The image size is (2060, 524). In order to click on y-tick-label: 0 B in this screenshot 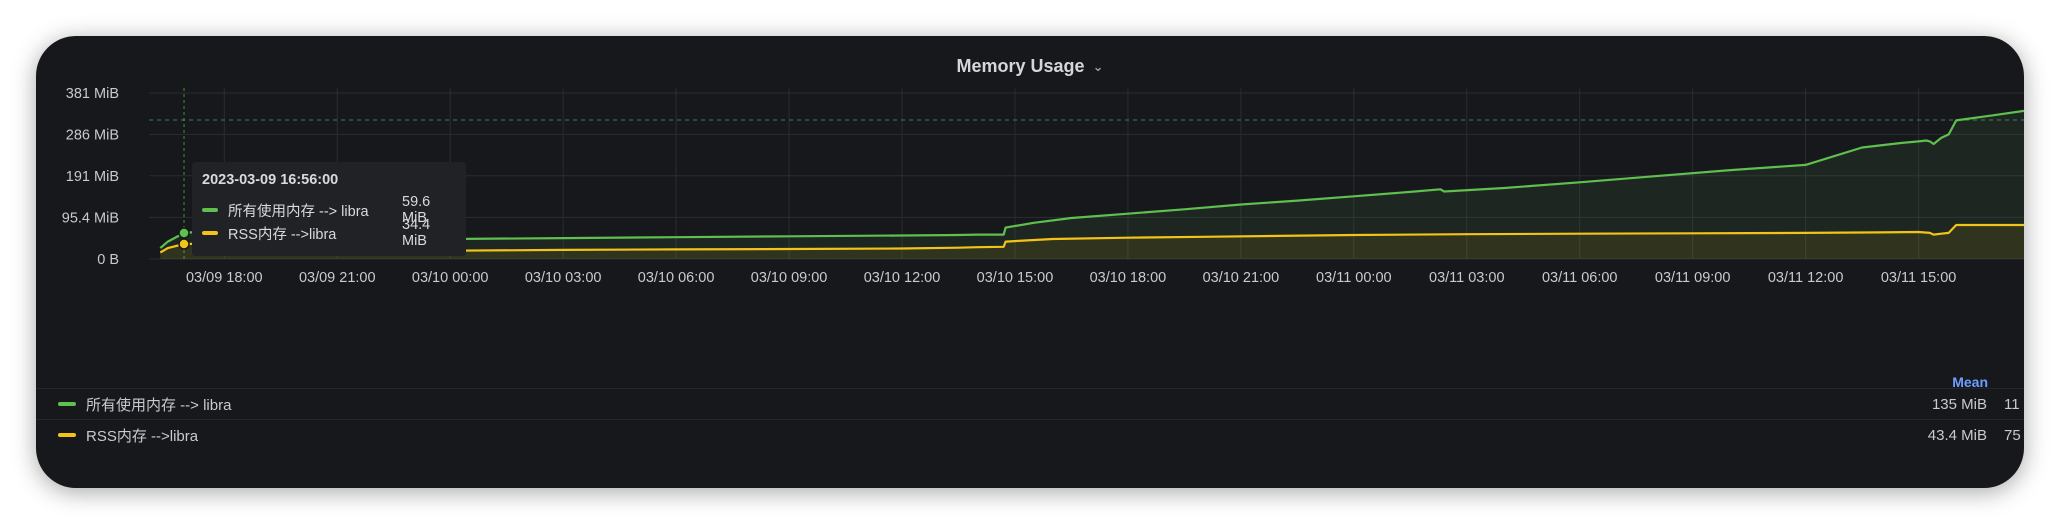, I will do `click(108, 260)`.